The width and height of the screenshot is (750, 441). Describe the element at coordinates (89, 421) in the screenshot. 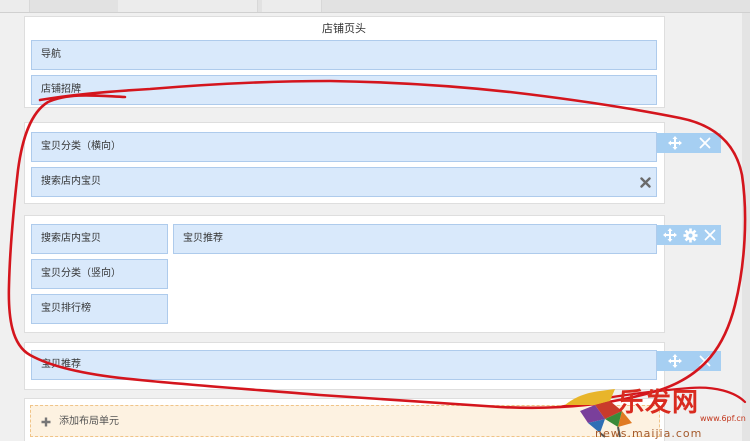

I see `add-layout-unit-label: 添加布局单元` at that location.